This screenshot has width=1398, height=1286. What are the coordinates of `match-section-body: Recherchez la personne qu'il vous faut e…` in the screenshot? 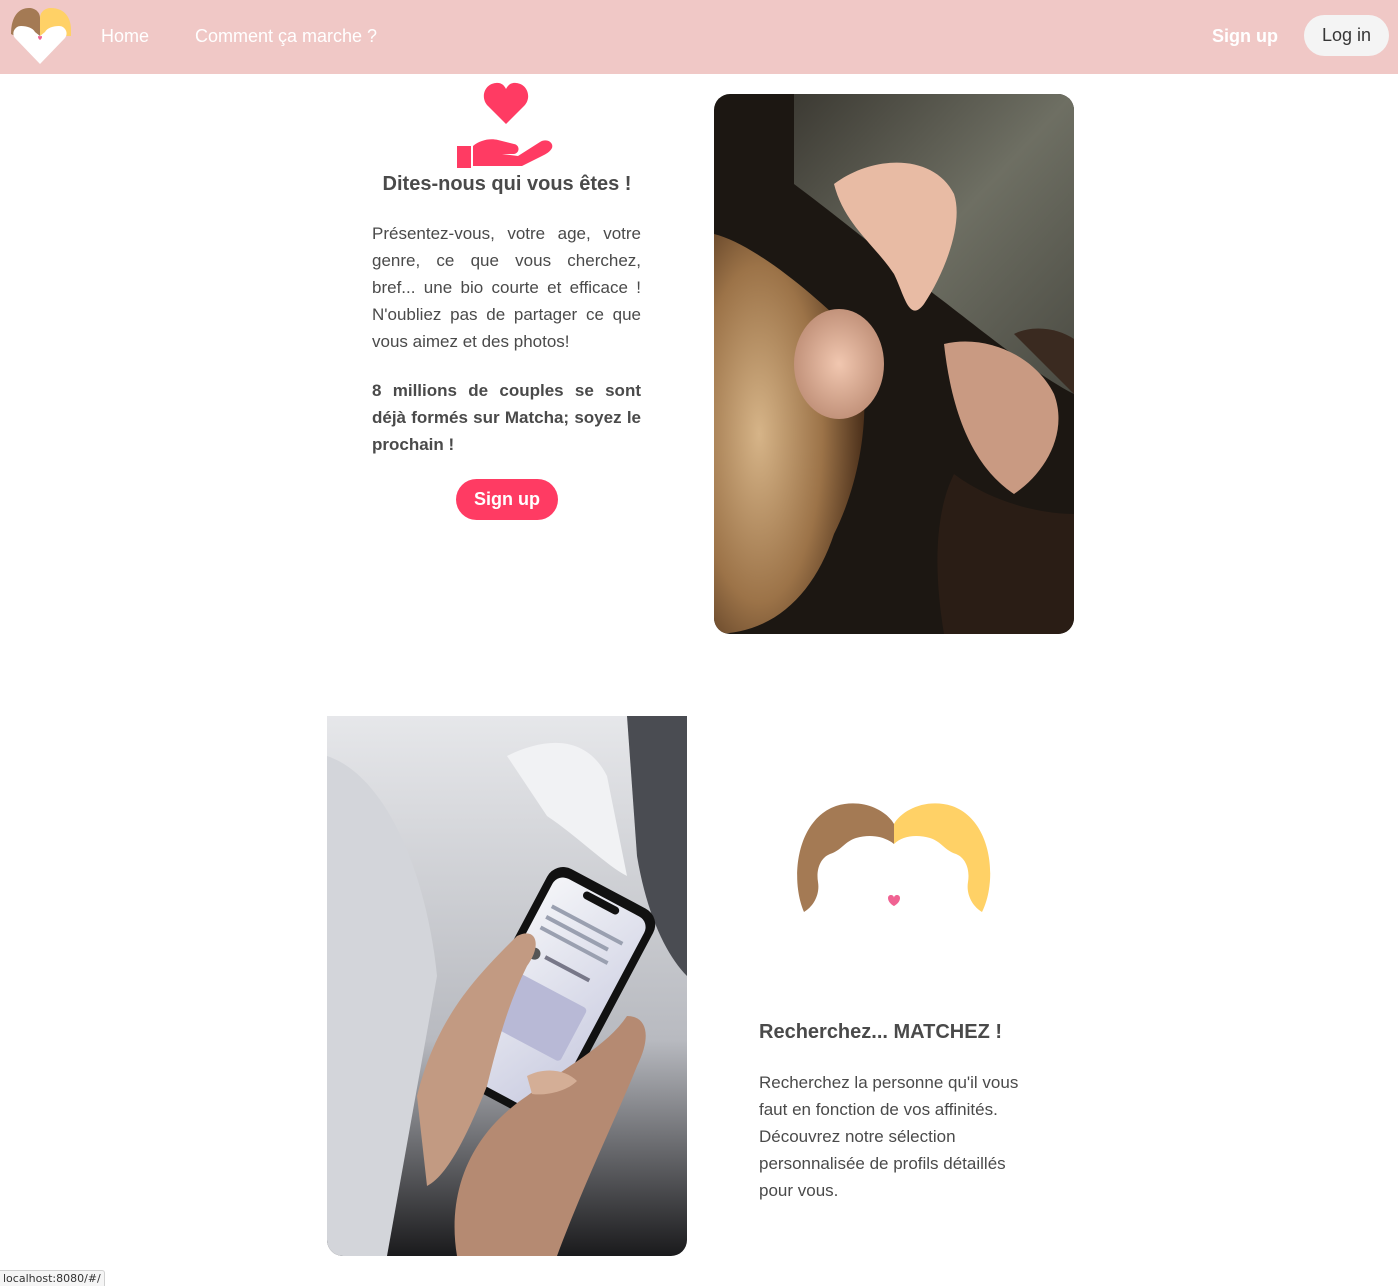 It's located at (889, 1136).